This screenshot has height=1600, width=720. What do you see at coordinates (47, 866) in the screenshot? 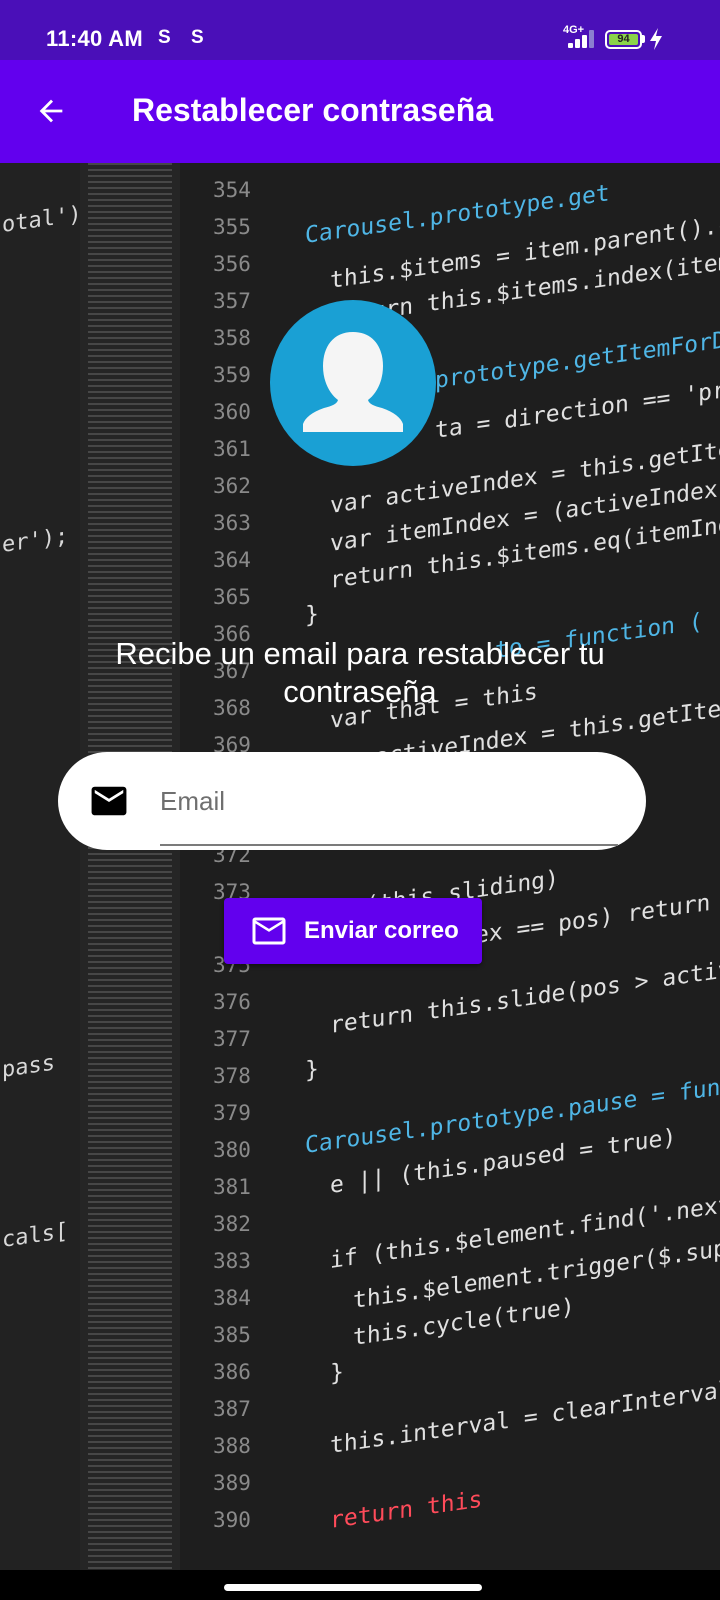
I see `code-left-panel: otal'); er'); pass cals[` at bounding box center [47, 866].